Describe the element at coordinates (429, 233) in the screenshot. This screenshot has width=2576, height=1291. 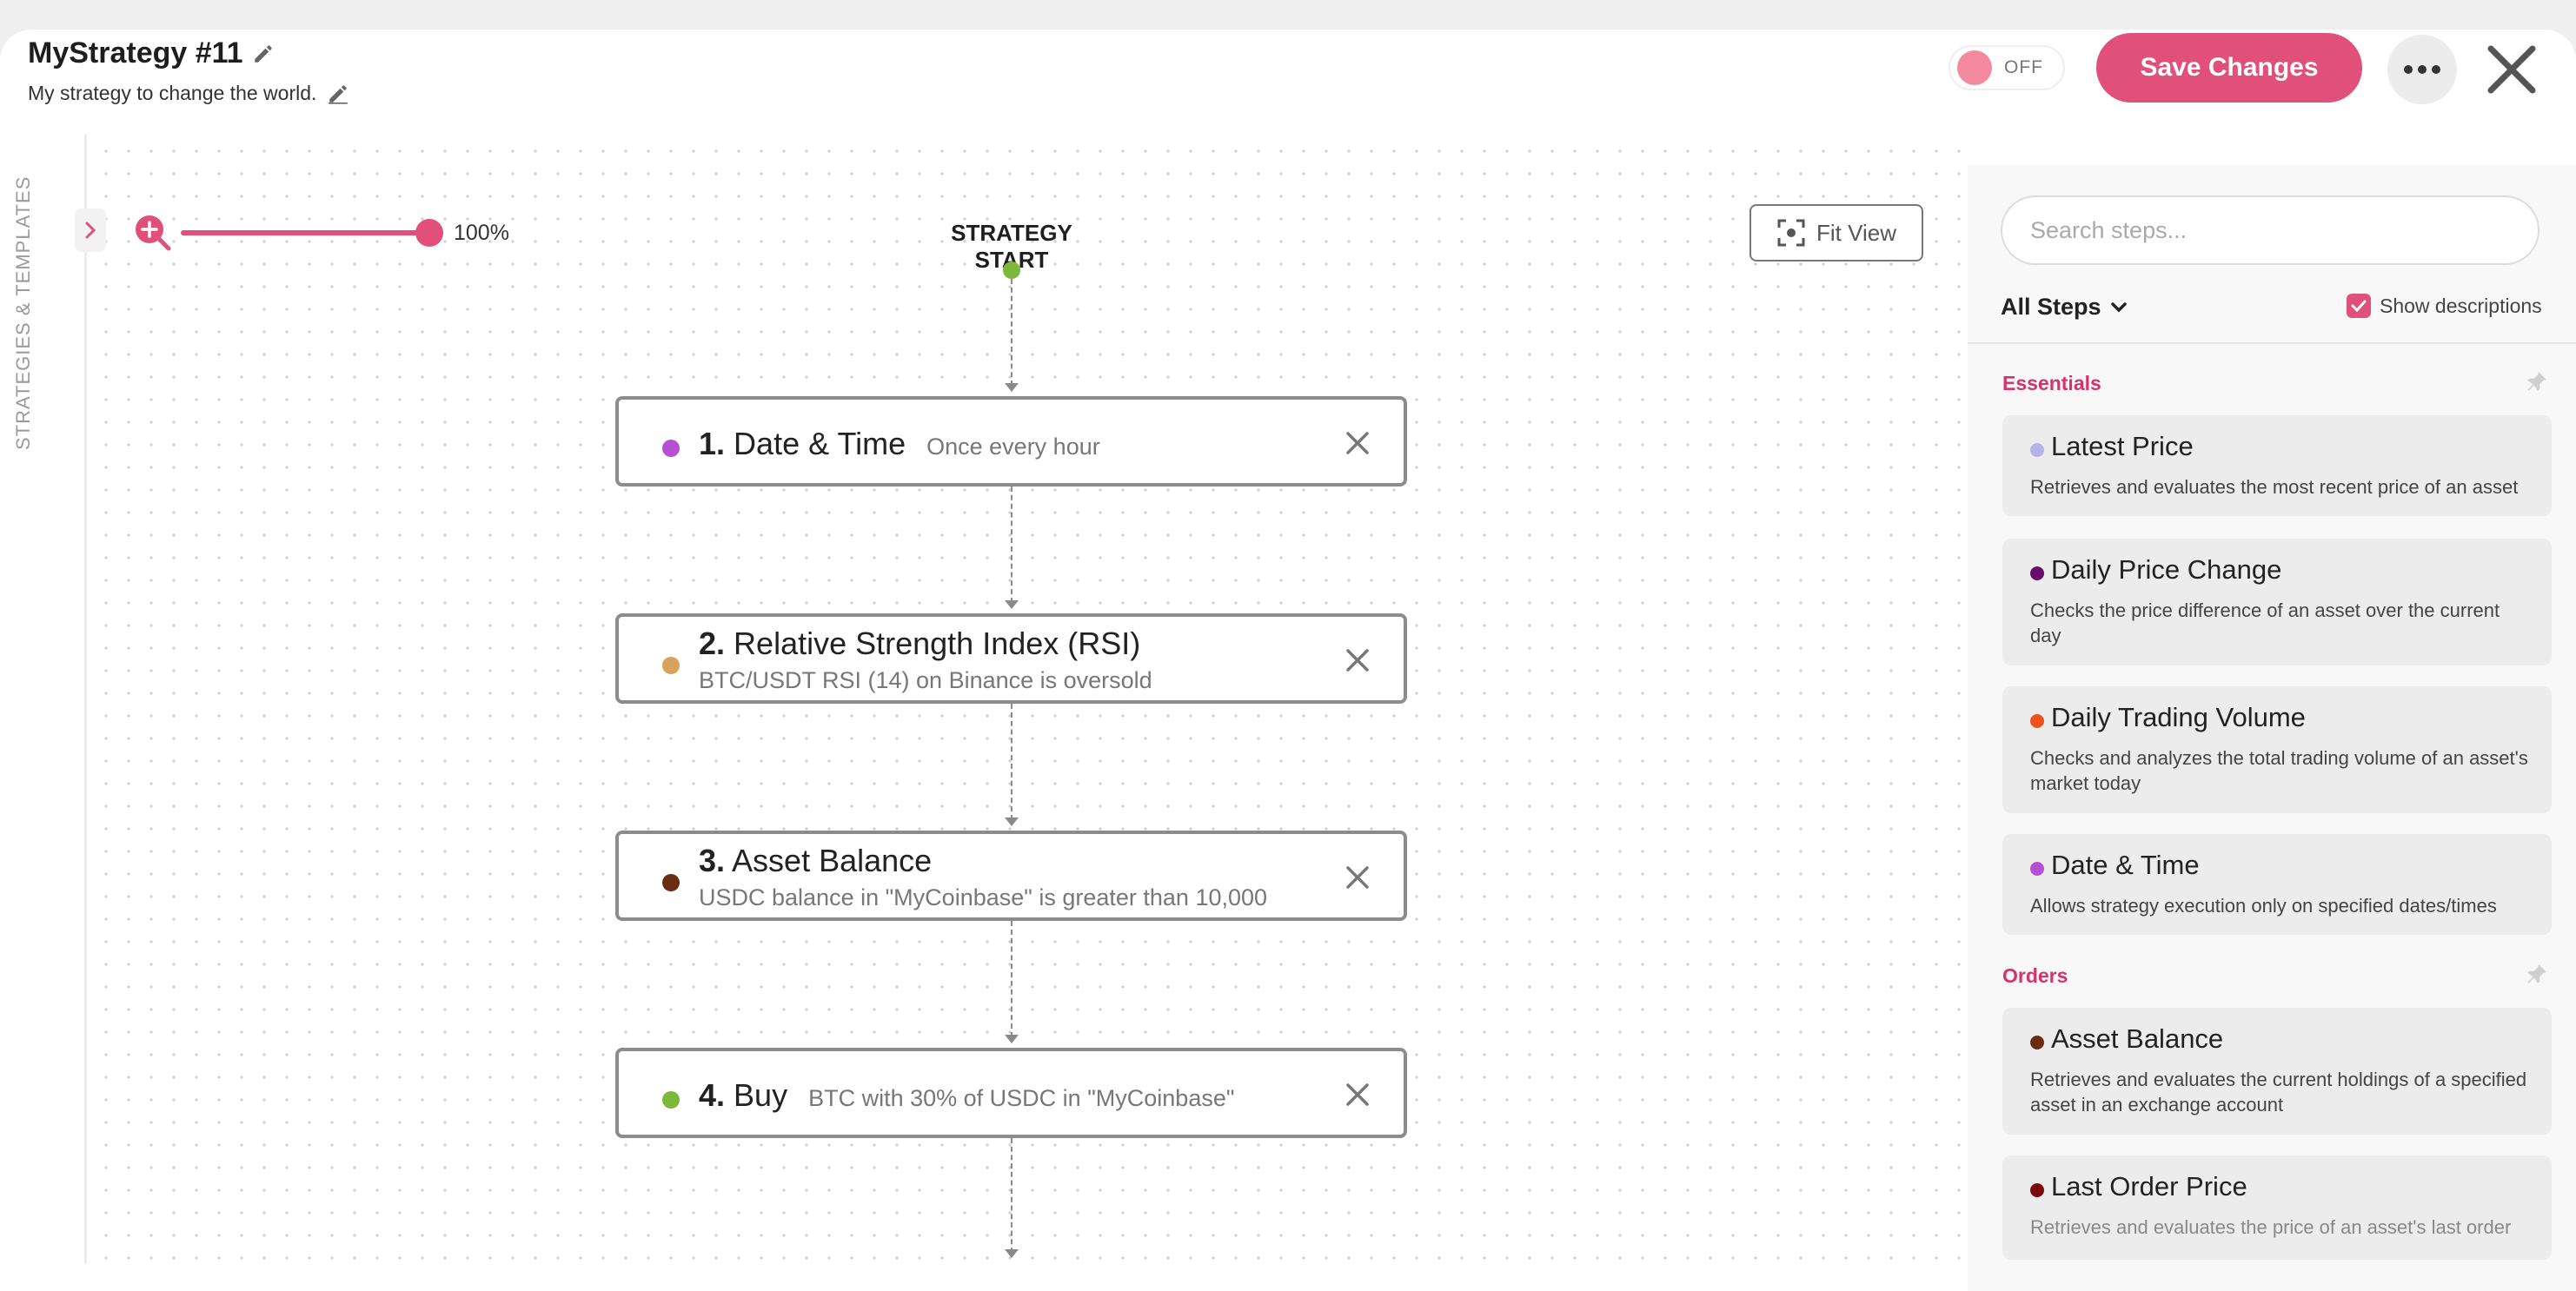
I see `zoom-slider-handle` at that location.